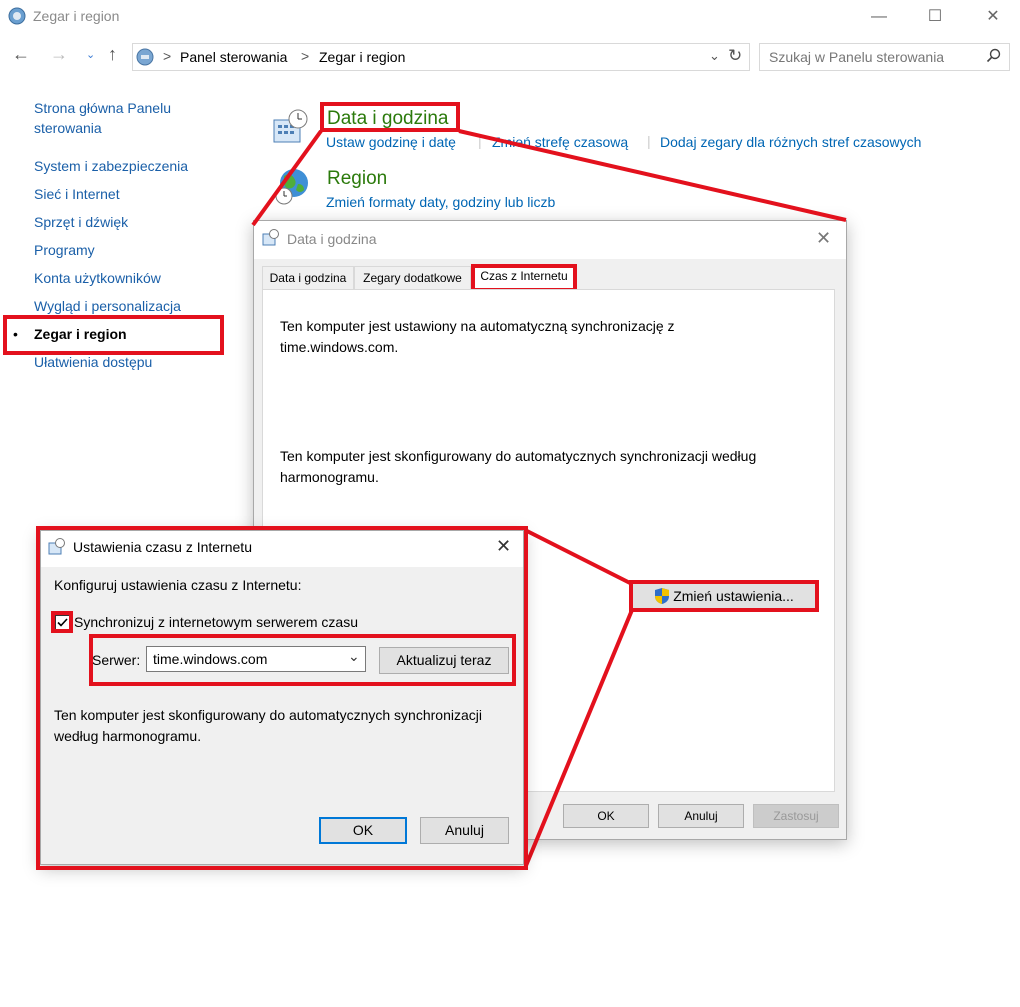  Describe the element at coordinates (178, 585) in the screenshot. I see `internet-settings-heading: Konfiguruj ustawienia czasu z Internetu:` at that location.